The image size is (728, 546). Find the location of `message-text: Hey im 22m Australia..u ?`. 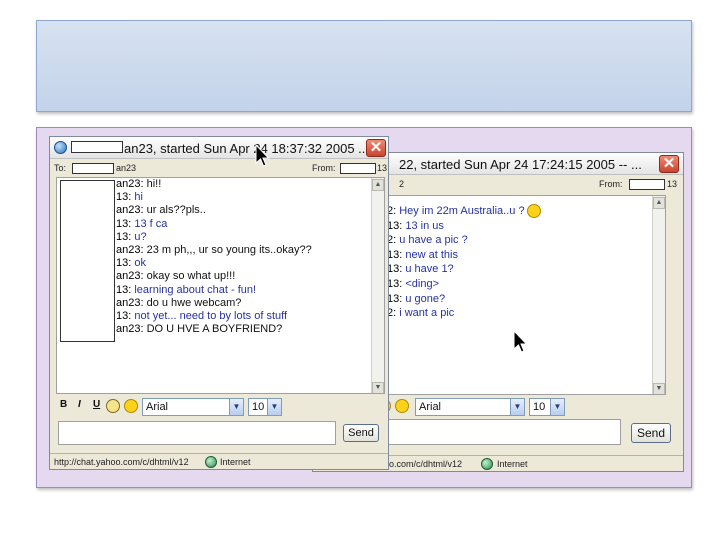

message-text: Hey im 22m Australia..u ? is located at coordinates (462, 211).